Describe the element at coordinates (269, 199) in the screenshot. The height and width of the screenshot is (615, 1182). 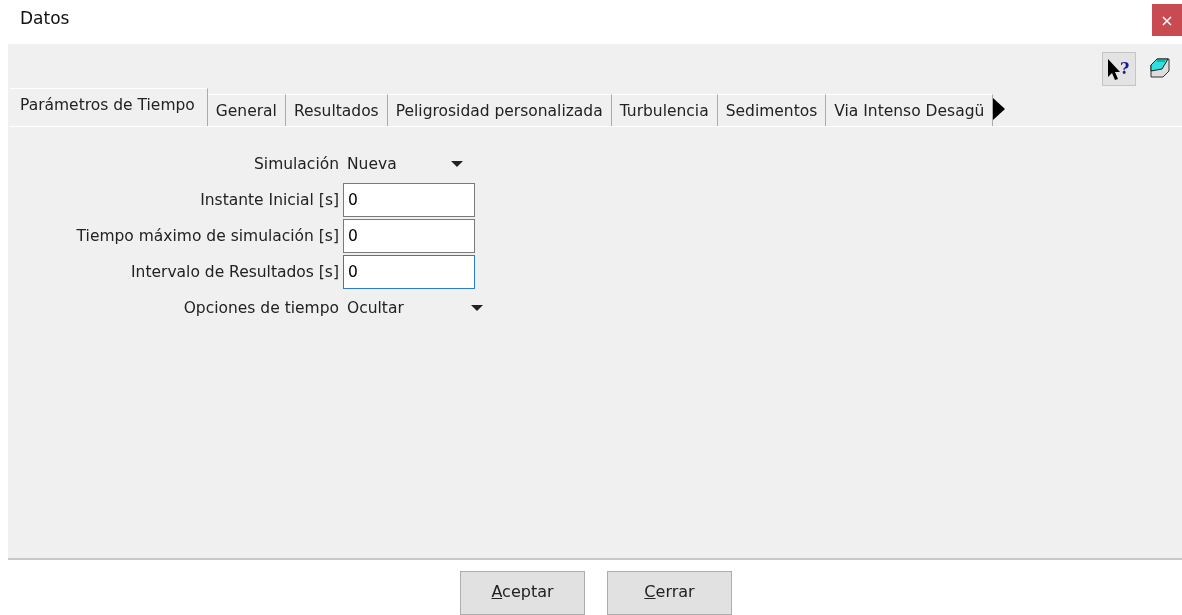
I see `field-label: Instante Inicial [s]` at that location.